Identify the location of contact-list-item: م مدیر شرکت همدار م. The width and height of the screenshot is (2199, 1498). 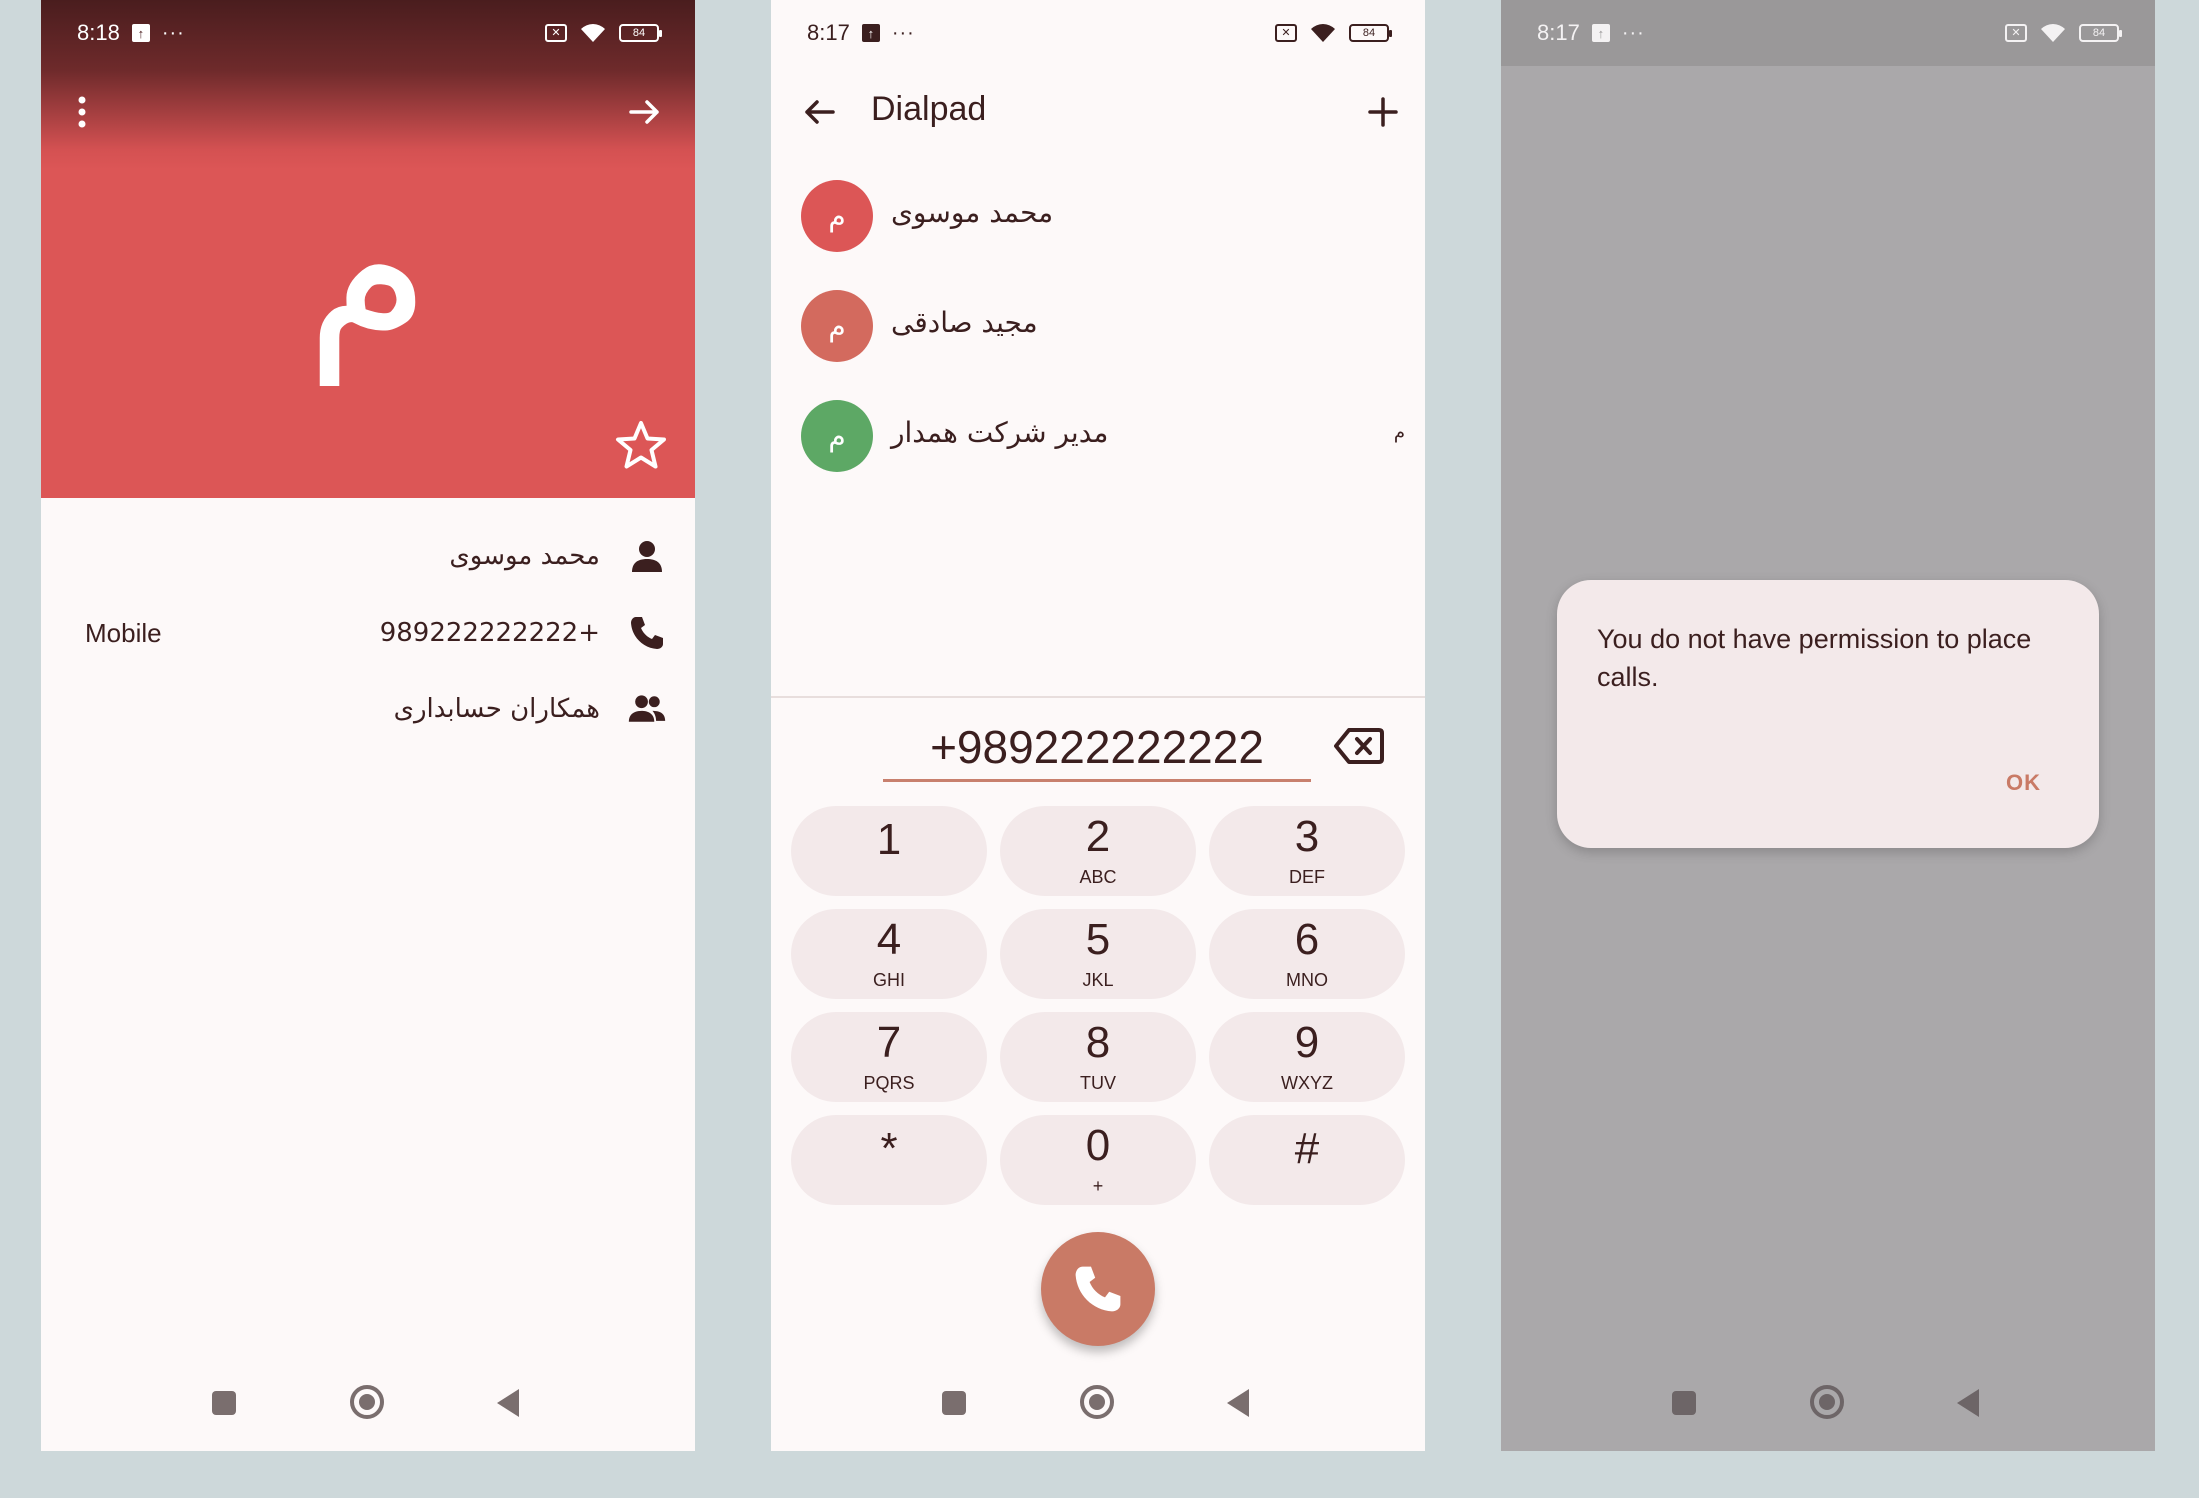
(1098, 436).